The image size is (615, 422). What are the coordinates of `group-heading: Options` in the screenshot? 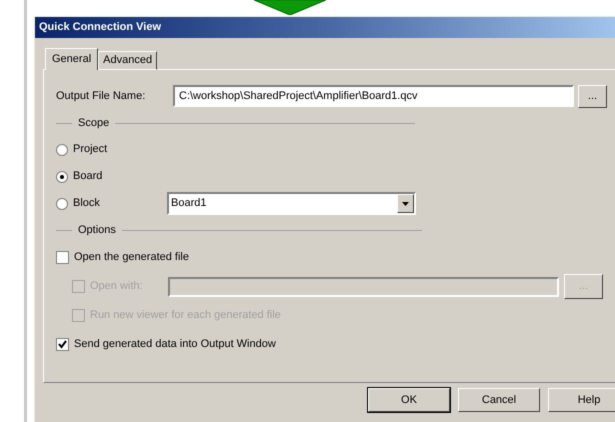 It's located at (97, 230).